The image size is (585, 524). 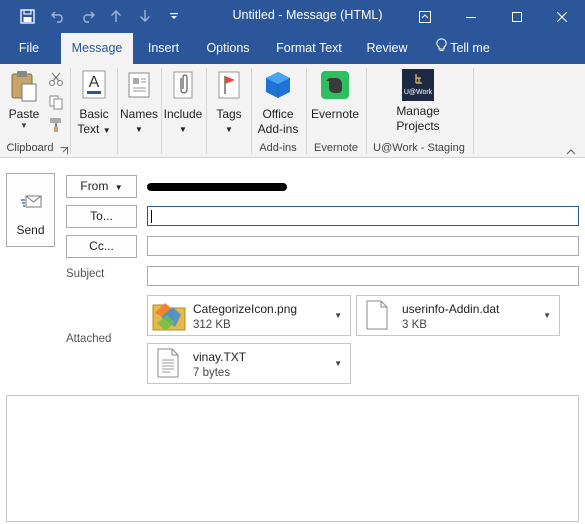 I want to click on basic-text-button: A Basic Text ▼, so click(x=94, y=104).